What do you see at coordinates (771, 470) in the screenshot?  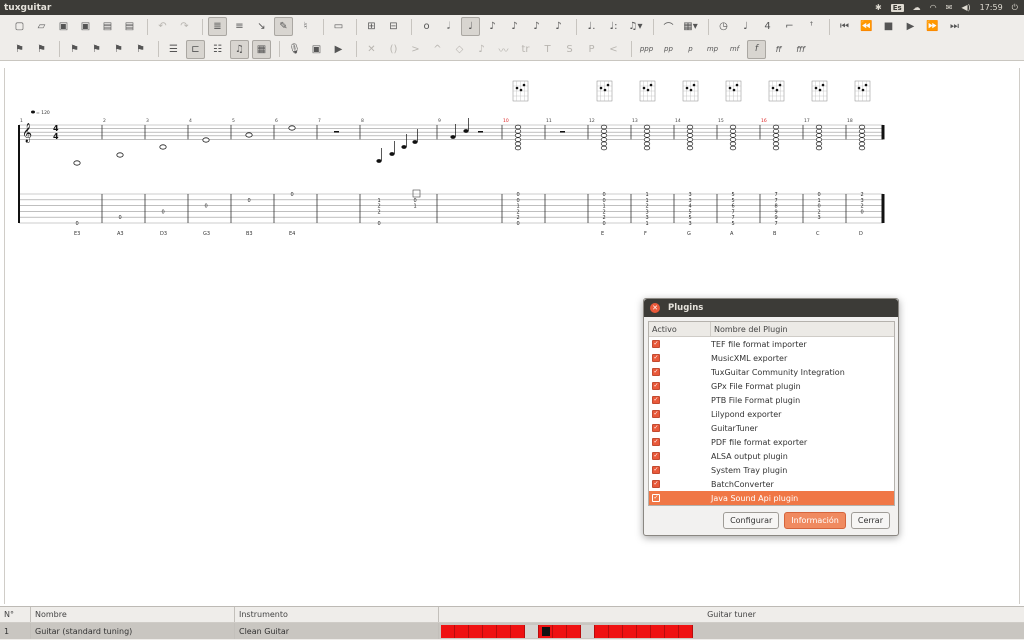 I see `plugin-row: ✓ System Tray plugin` at bounding box center [771, 470].